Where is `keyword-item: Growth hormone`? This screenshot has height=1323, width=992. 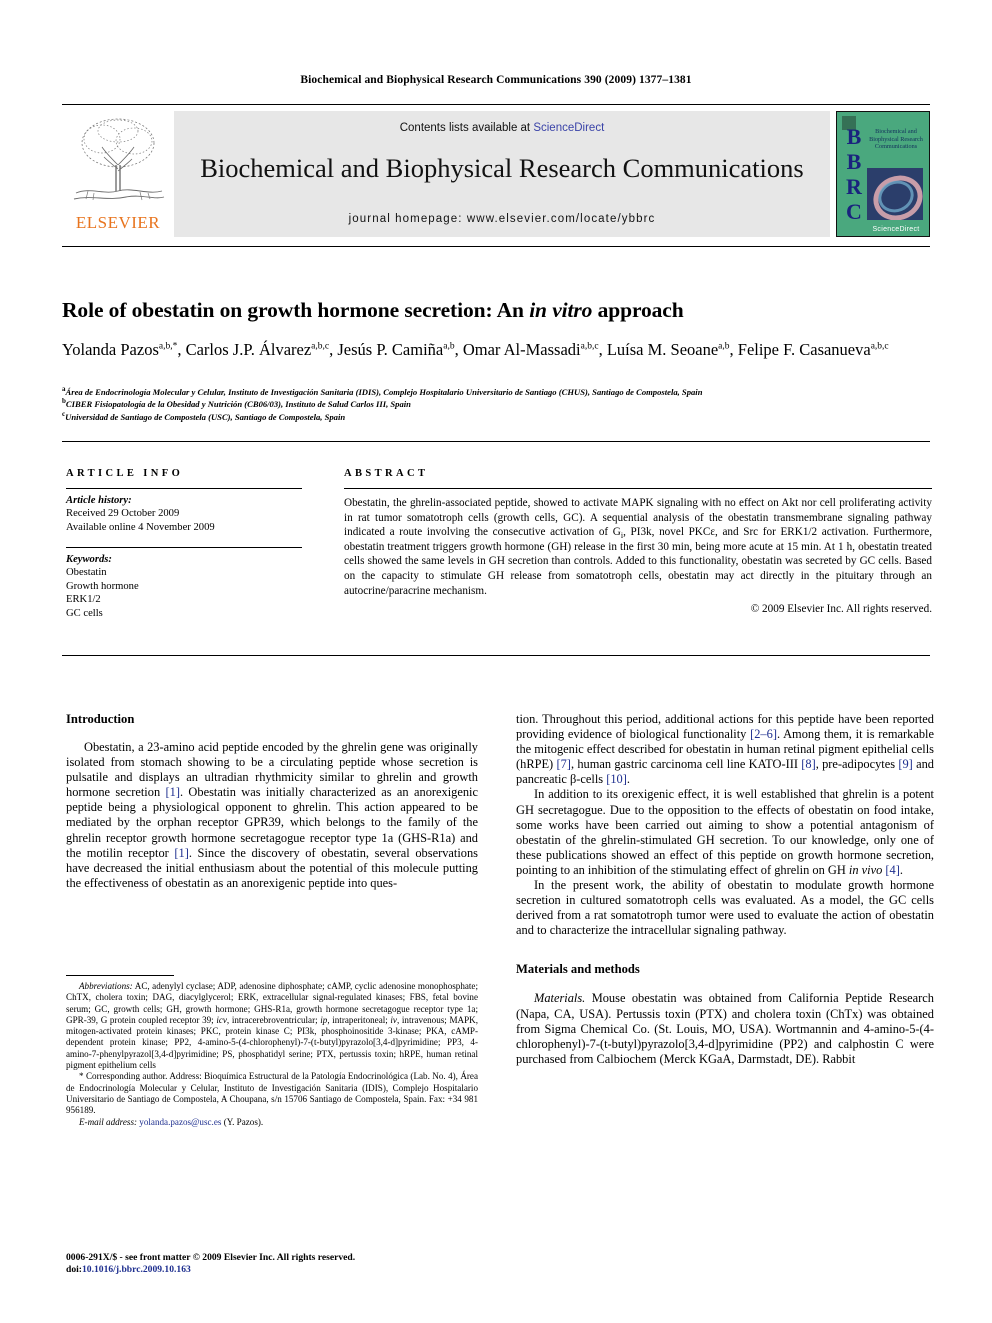
keyword-item: Growth hormone is located at coordinates (102, 586).